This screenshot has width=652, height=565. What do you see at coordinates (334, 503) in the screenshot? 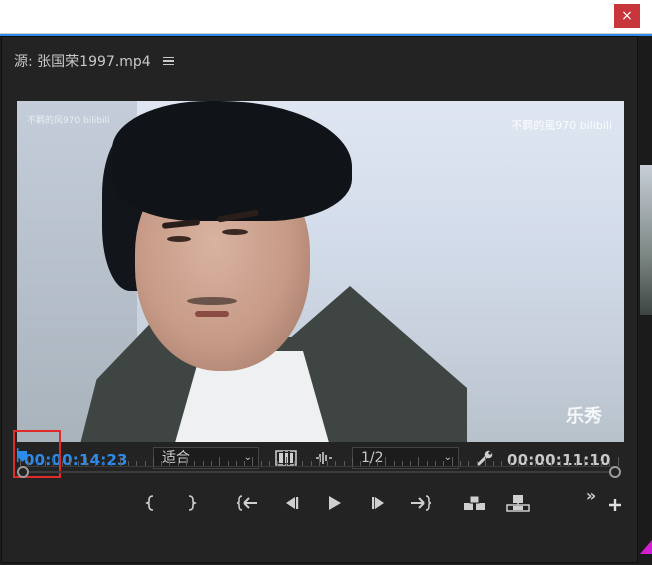
I see `play-button` at bounding box center [334, 503].